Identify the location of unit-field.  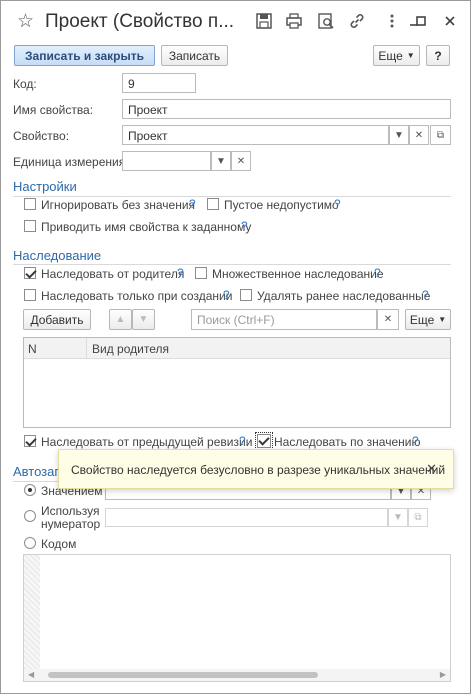
(166, 161).